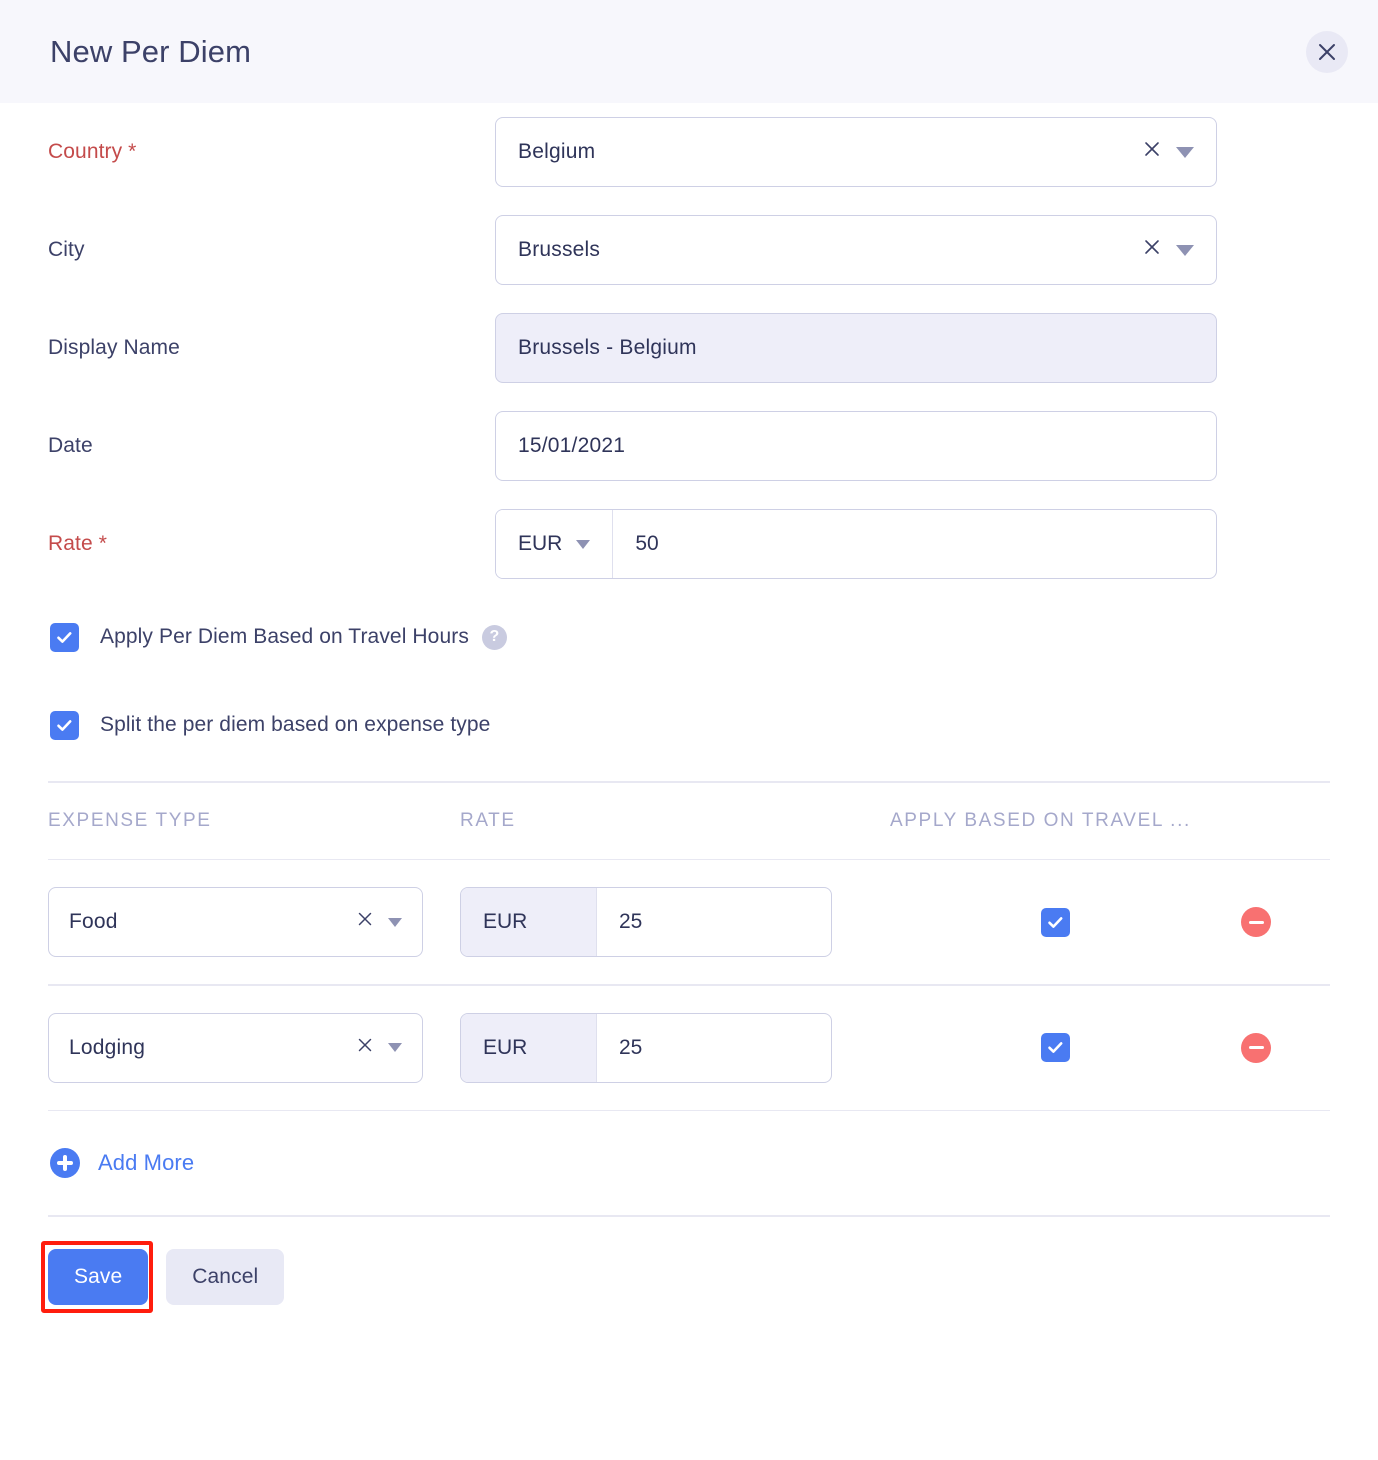 The height and width of the screenshot is (1460, 1378). Describe the element at coordinates (1185, 152) in the screenshot. I see `country-chevron-down-icon` at that location.